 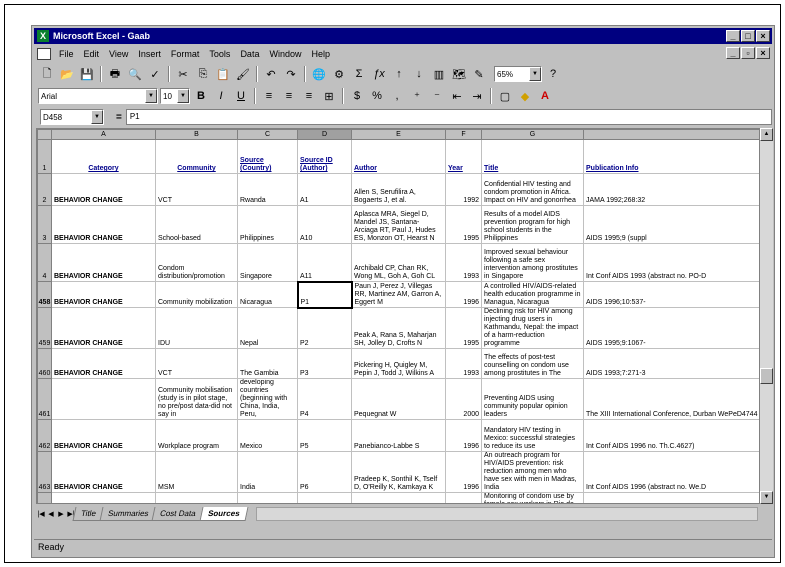 I want to click on table-cell: P5, so click(x=324, y=435).